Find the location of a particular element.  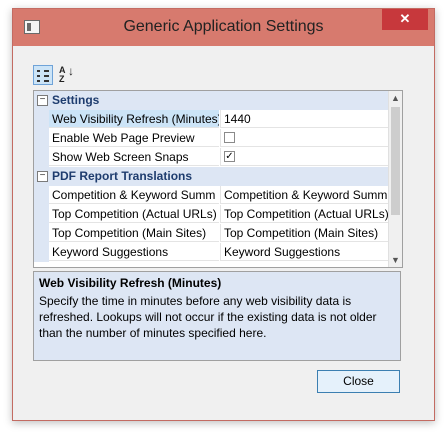

property-row: Web Visibility Refresh (Minutes) 1440 is located at coordinates (211, 119).